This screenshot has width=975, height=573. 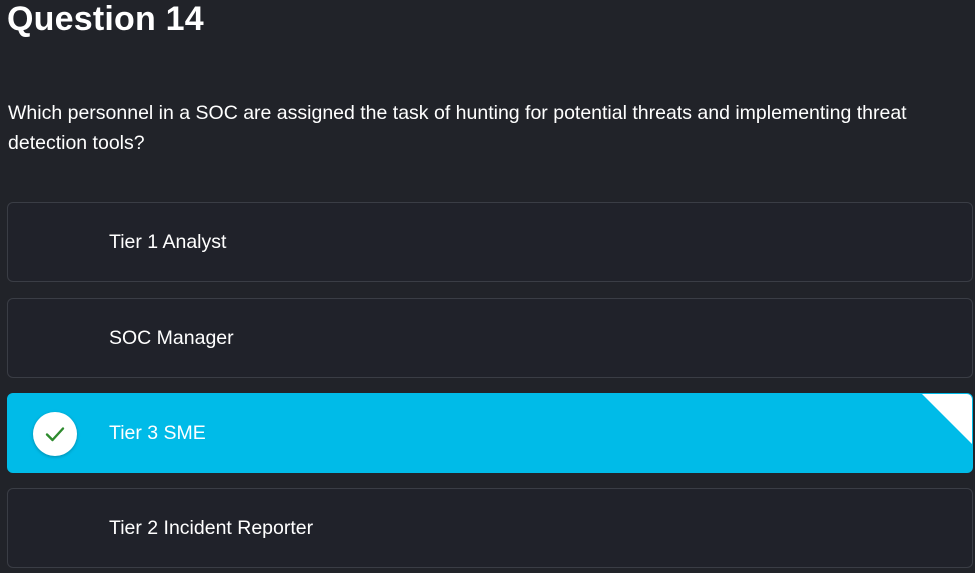 I want to click on question-title: Question 14, so click(x=105, y=19).